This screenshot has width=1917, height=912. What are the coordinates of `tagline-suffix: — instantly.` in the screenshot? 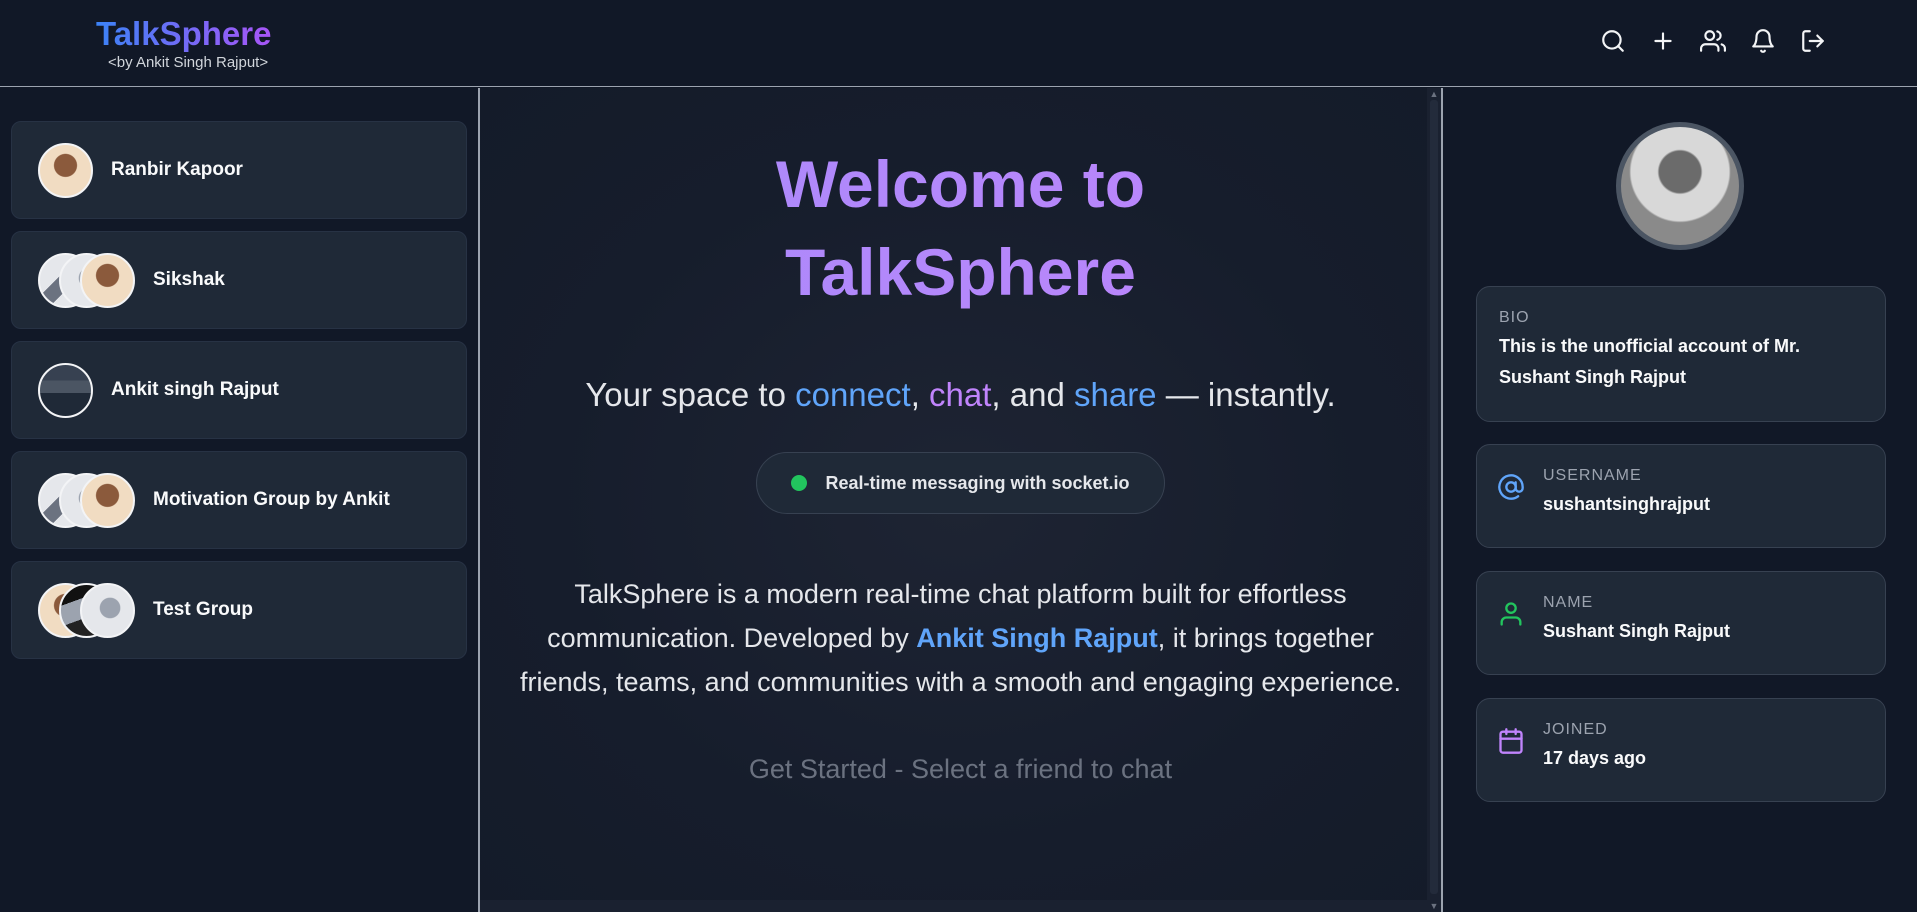 It's located at (1246, 394).